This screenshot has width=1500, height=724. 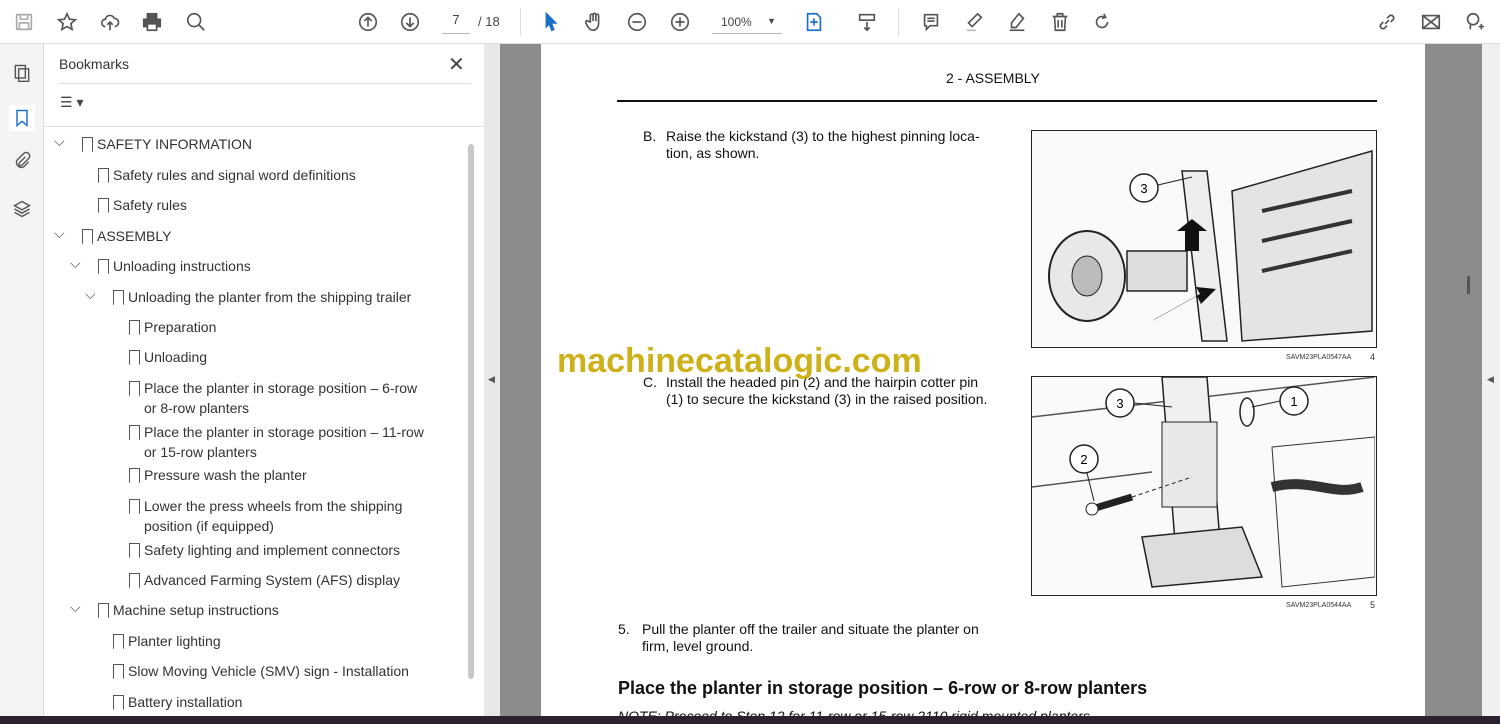 What do you see at coordinates (262, 550) in the screenshot?
I see `bookmark-item: Safety lighting and implement connectors` at bounding box center [262, 550].